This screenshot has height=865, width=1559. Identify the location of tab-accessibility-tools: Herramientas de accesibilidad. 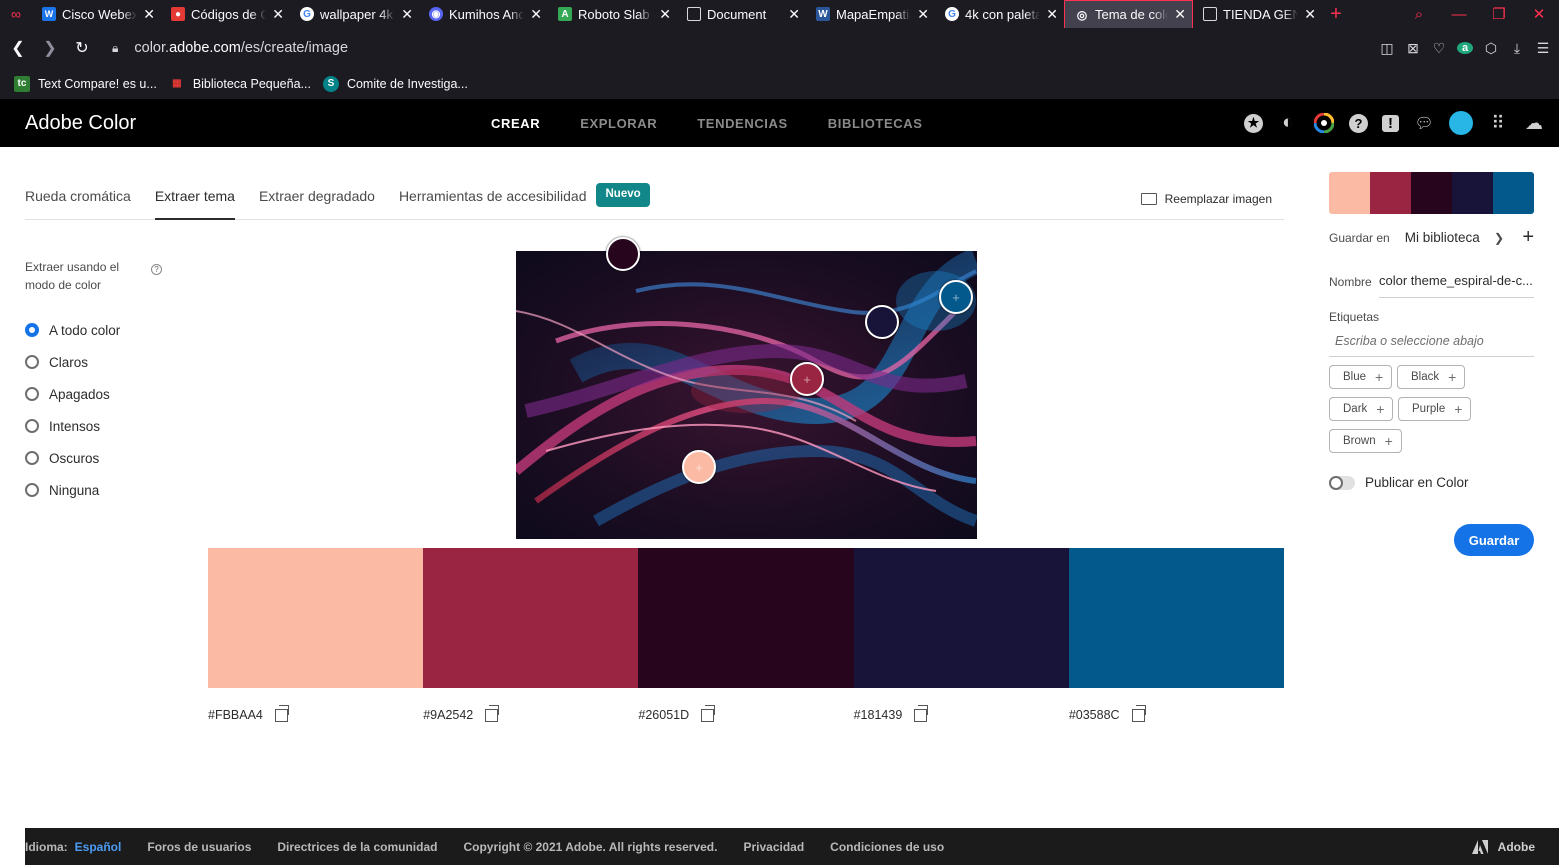
(493, 200).